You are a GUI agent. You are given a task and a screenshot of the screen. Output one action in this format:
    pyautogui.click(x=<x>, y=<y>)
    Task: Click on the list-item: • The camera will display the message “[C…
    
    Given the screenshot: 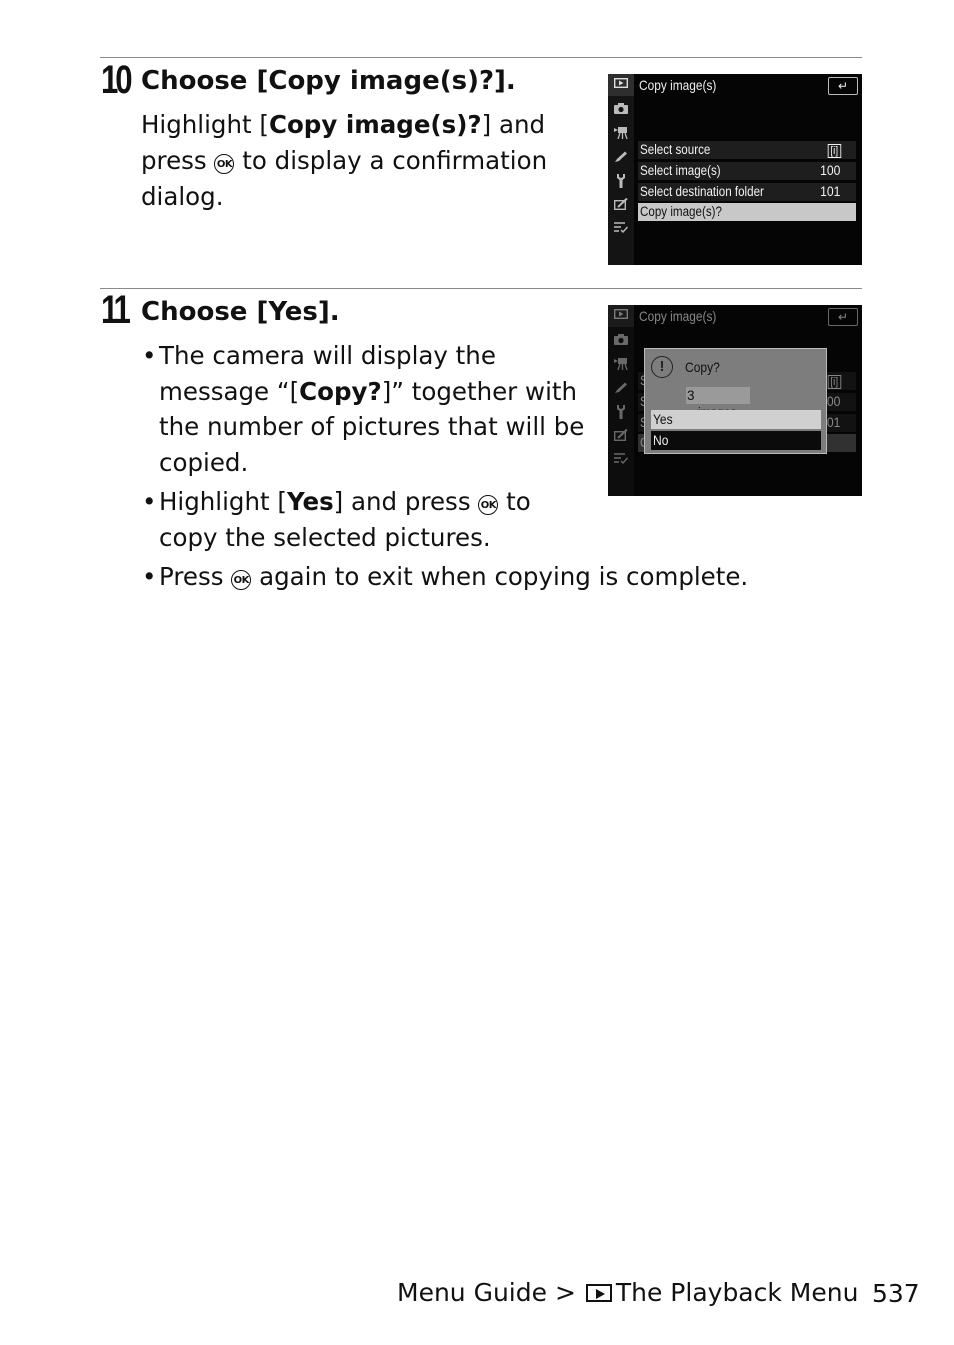 What is the action you would take?
    pyautogui.click(x=363, y=409)
    